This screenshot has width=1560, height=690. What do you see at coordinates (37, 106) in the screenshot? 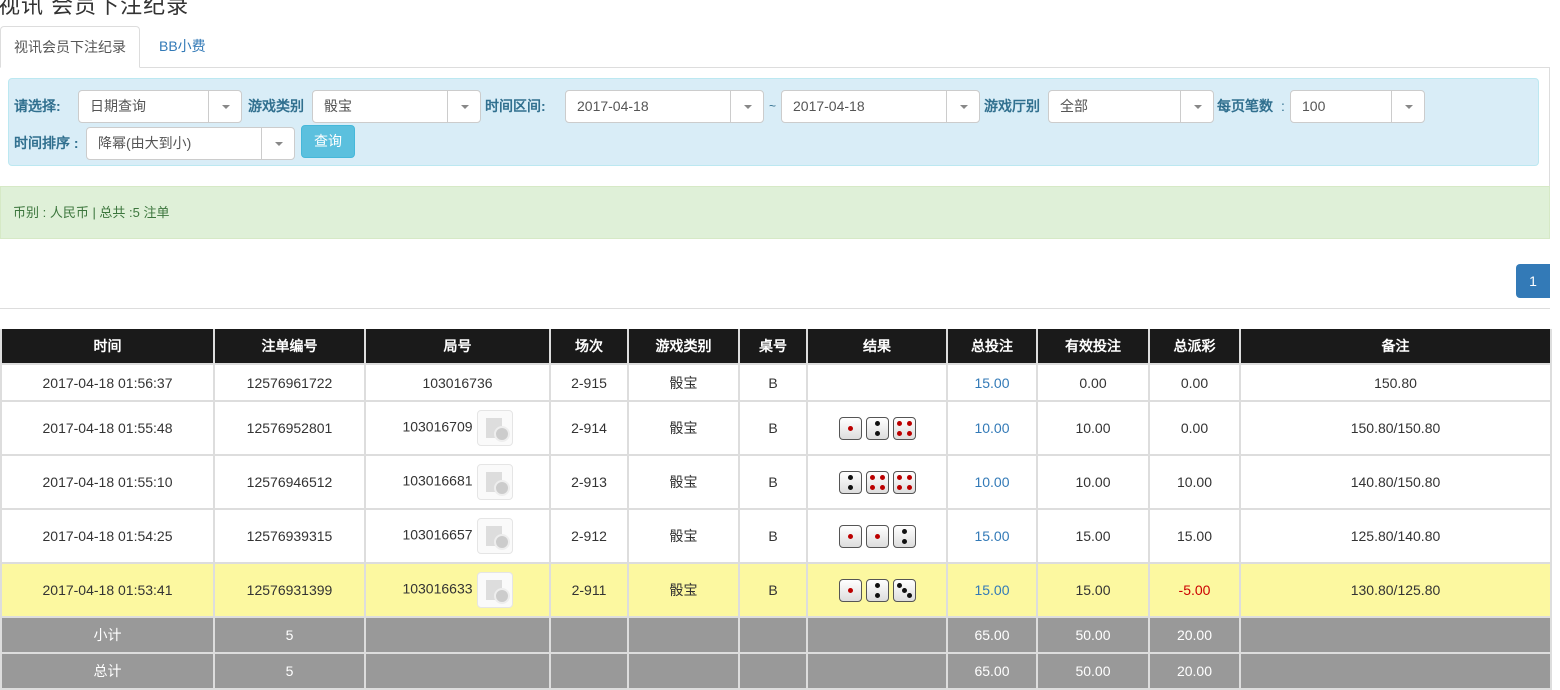
I see `select-label: 请选择:` at bounding box center [37, 106].